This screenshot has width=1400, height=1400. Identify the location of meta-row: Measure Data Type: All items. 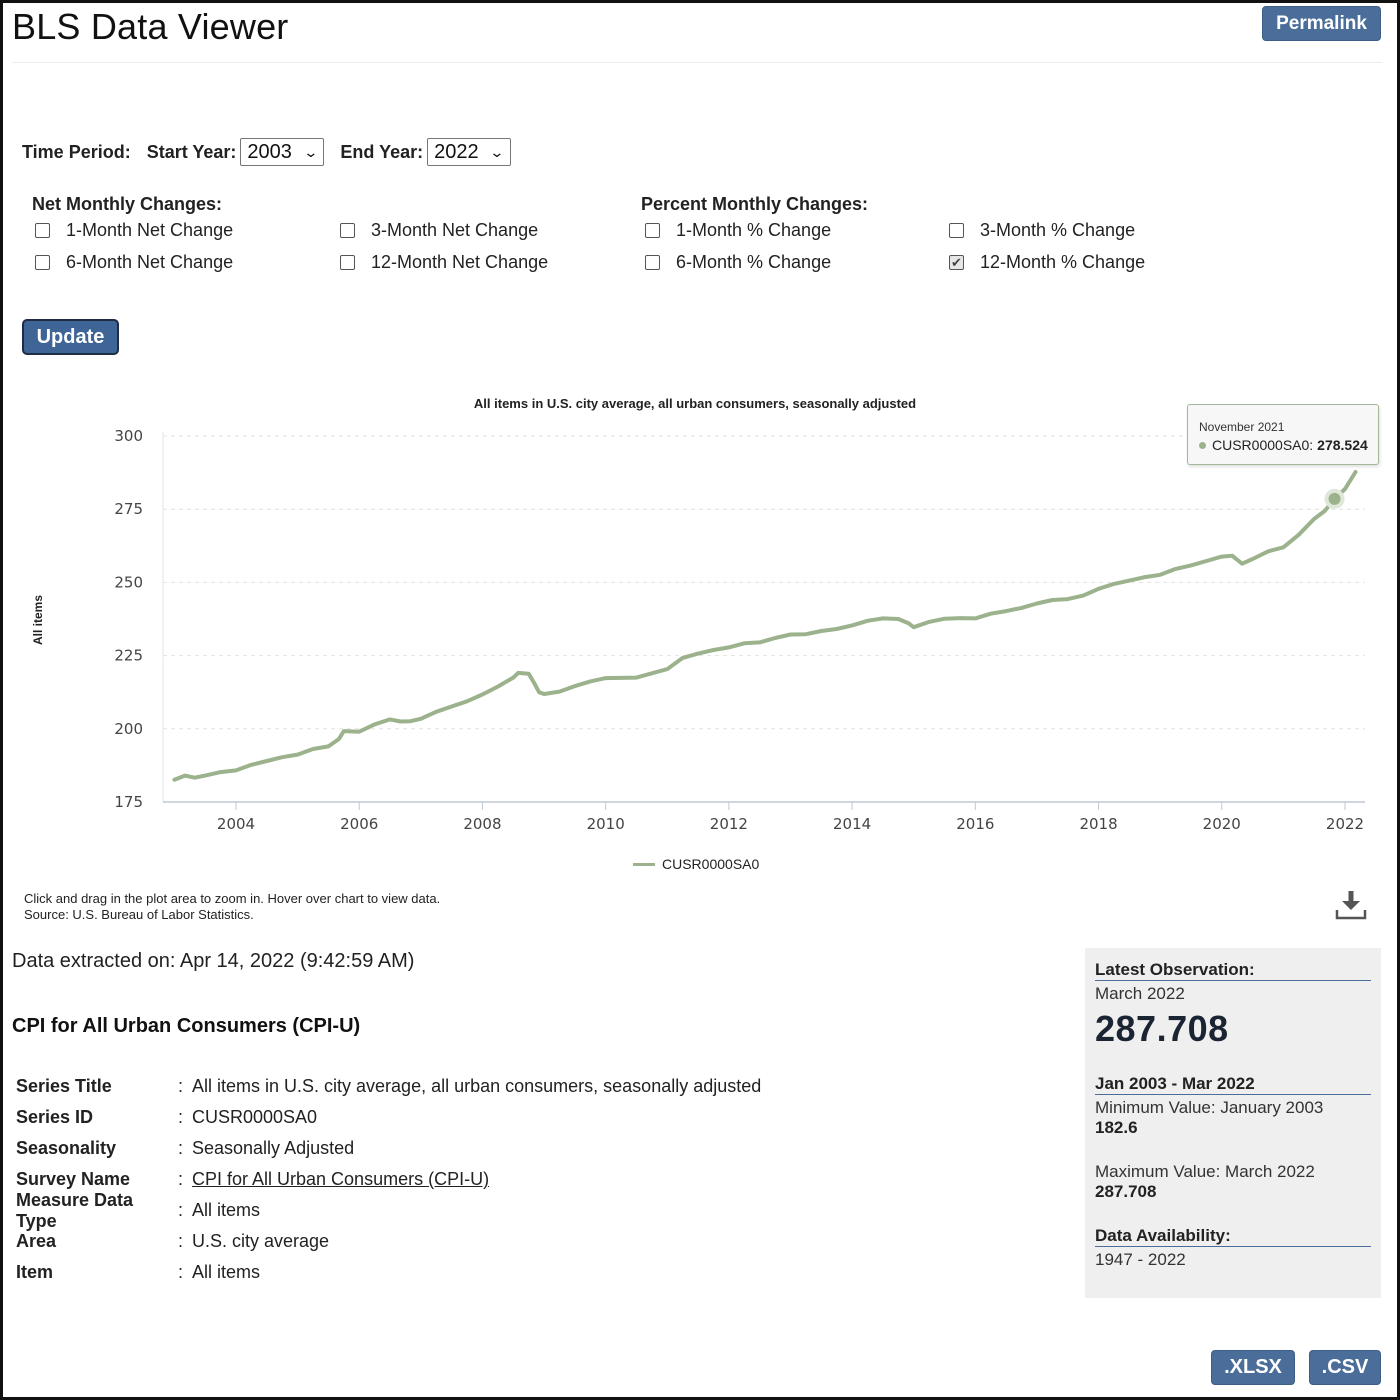
(138, 1210).